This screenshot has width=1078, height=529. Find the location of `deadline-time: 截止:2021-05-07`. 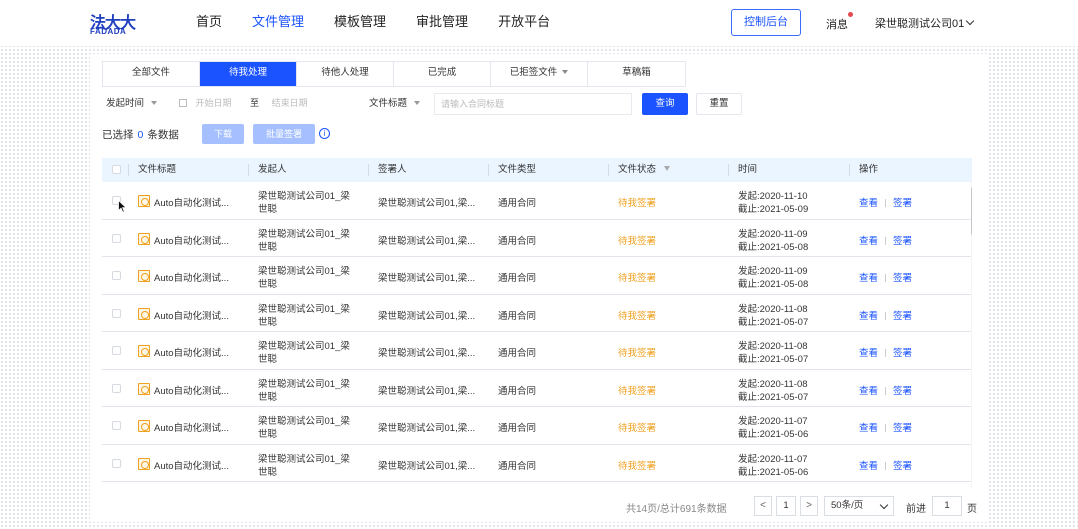

deadline-time: 截止:2021-05-07 is located at coordinates (773, 359).